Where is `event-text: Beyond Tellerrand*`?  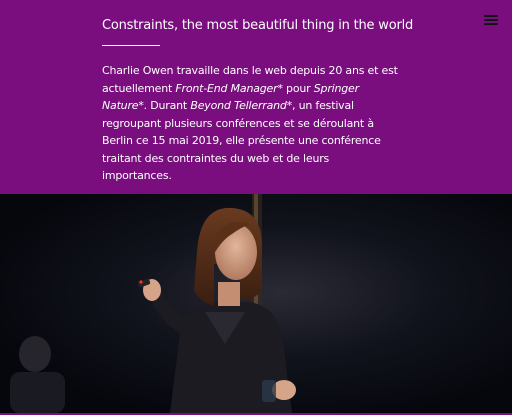
event-text: Beyond Tellerrand* is located at coordinates (241, 105).